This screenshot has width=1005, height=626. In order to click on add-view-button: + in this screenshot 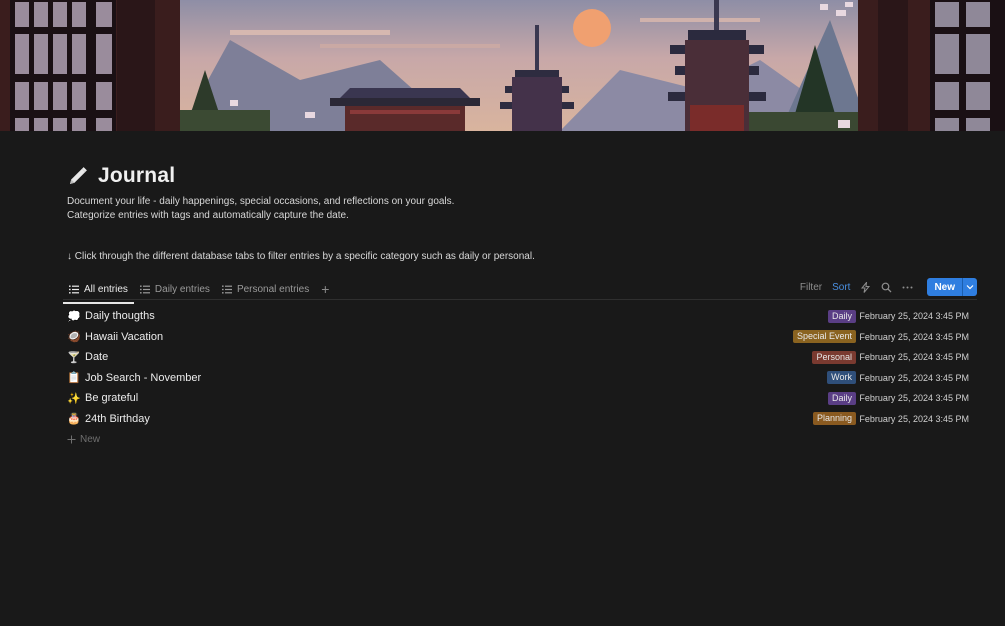, I will do `click(325, 289)`.